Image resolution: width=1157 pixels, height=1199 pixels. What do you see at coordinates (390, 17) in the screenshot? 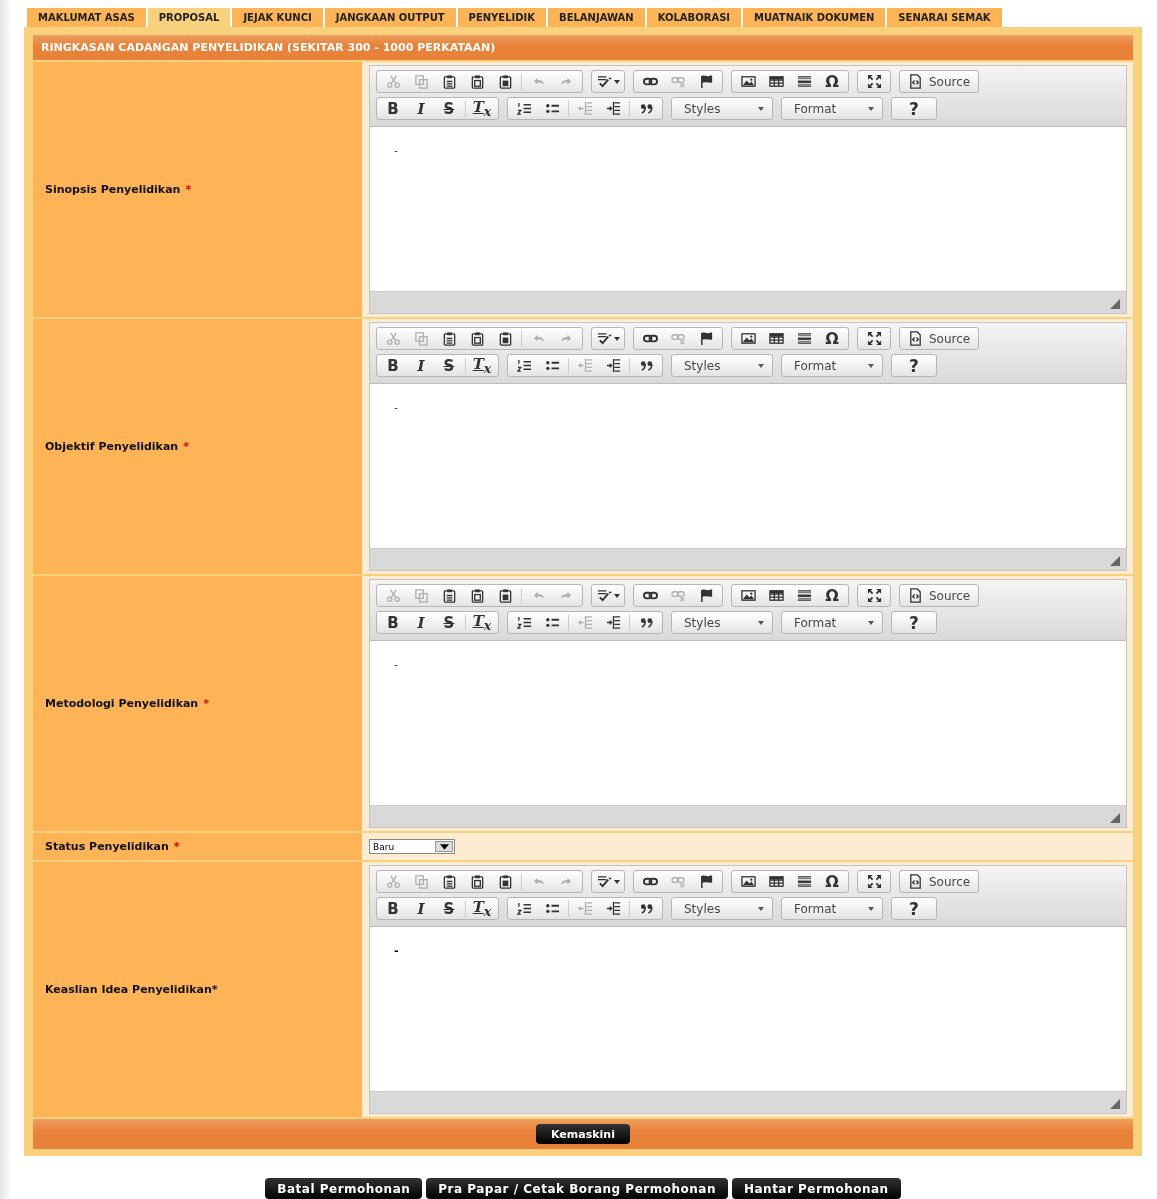
I see `tab: JANGKAAN OUTPUT` at bounding box center [390, 17].